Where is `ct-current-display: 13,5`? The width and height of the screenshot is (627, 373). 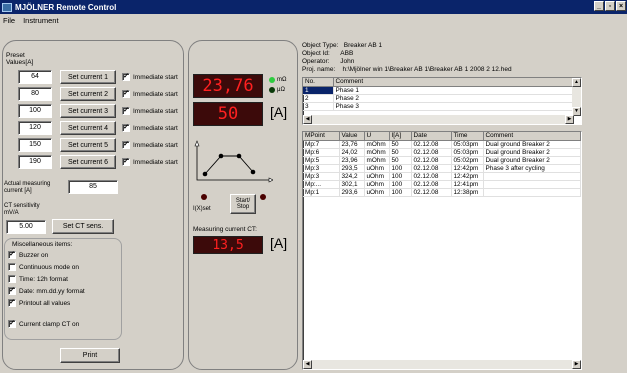 ct-current-display: 13,5 is located at coordinates (228, 245).